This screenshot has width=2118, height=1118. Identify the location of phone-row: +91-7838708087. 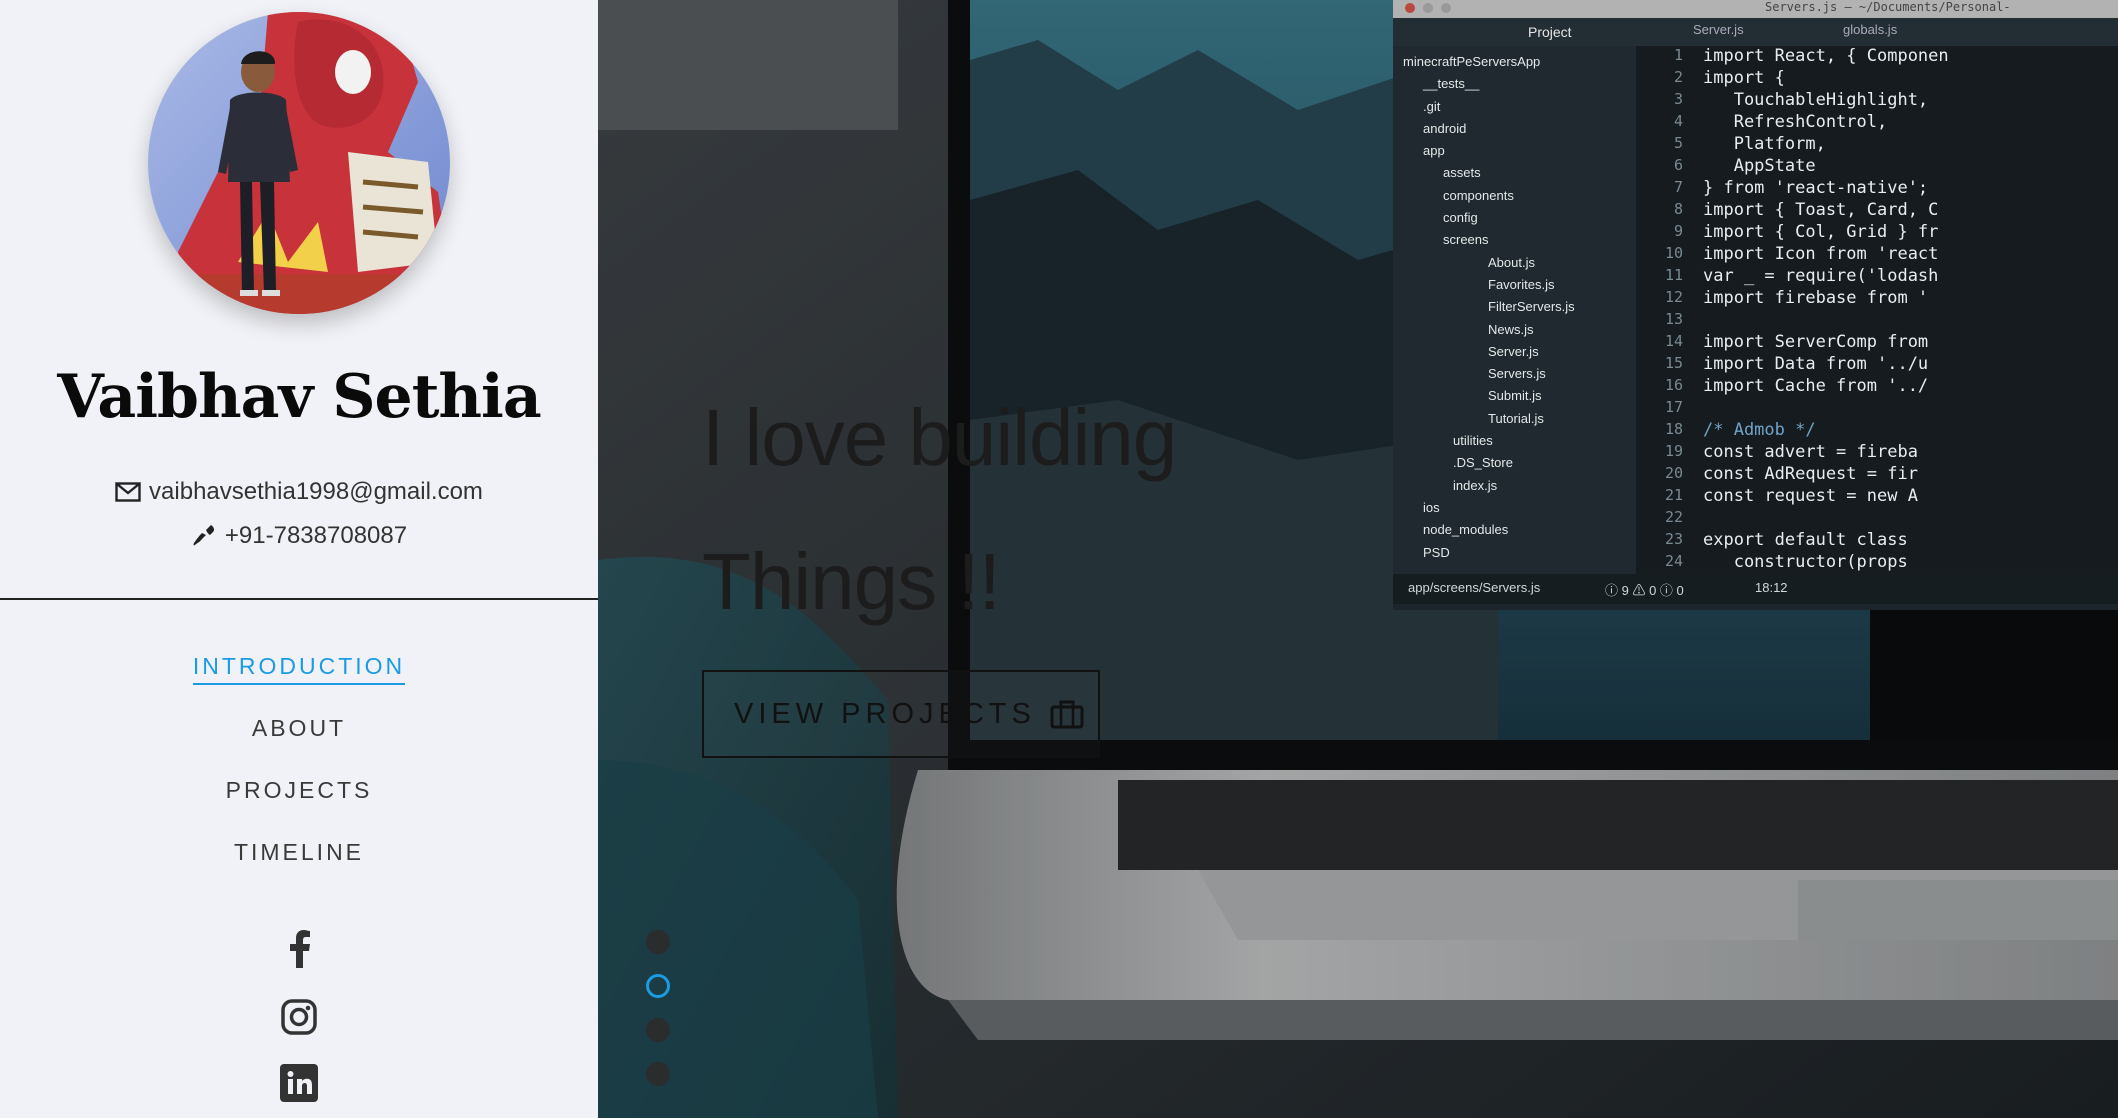
(299, 536).